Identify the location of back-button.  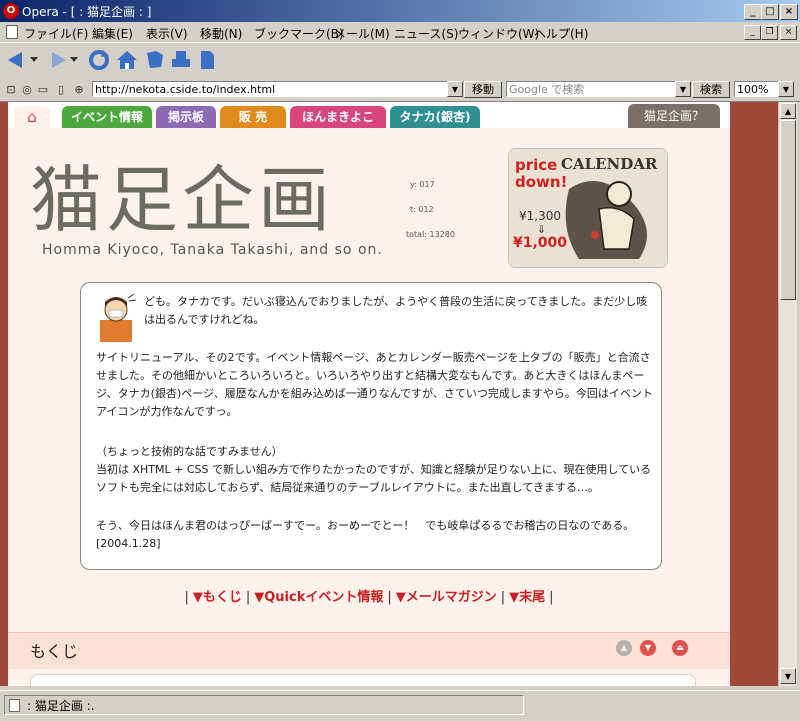
(17, 60).